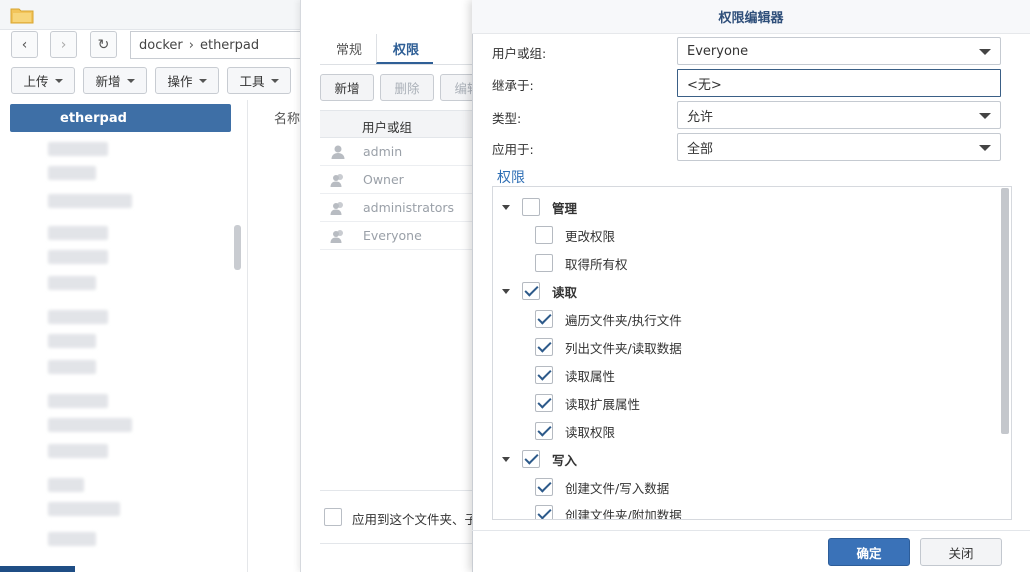 The width and height of the screenshot is (1030, 572). What do you see at coordinates (247, 336) in the screenshot?
I see `pane-divider` at bounding box center [247, 336].